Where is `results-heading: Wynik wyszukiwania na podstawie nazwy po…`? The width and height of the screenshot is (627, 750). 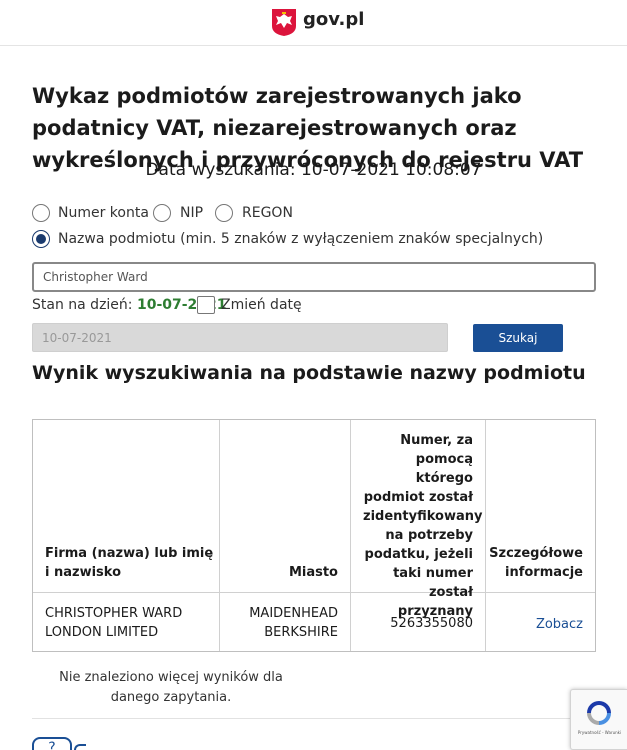
results-heading: Wynik wyszukiwania na podstawie nazwy po… is located at coordinates (309, 373).